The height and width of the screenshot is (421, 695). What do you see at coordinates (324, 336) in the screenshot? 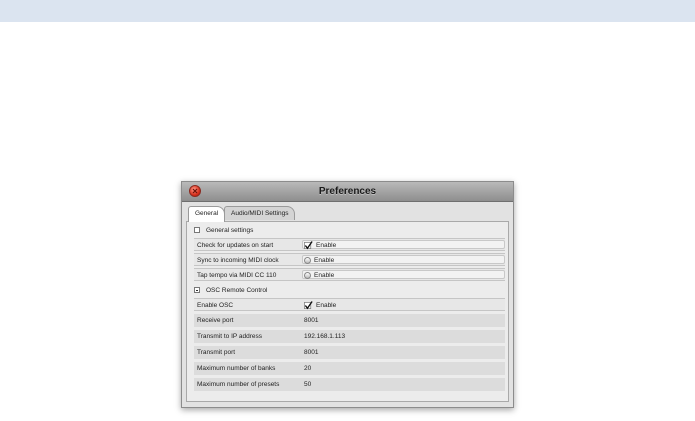
I see `transmit-ip-field: 192.168.1.113` at bounding box center [324, 336].